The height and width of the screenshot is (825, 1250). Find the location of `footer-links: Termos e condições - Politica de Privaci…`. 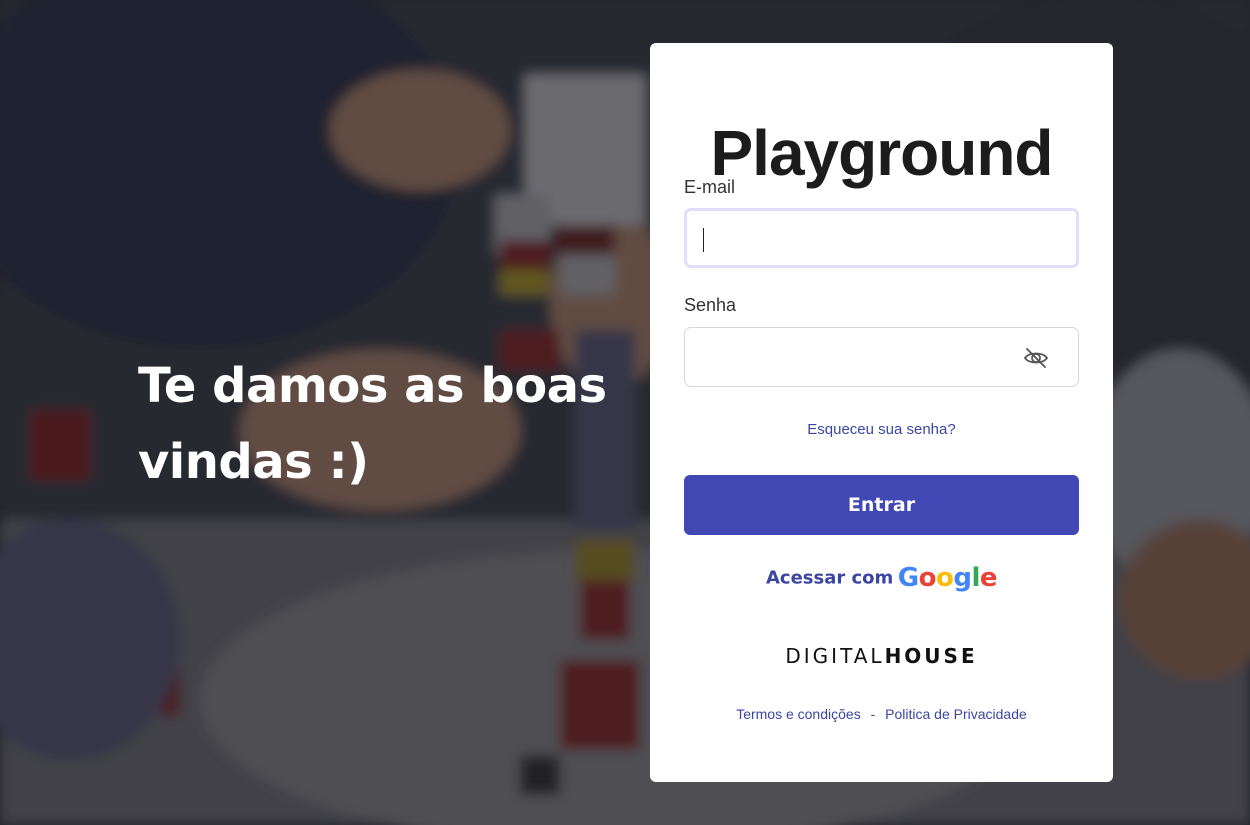

footer-links: Termos e condições - Politica de Privaci… is located at coordinates (881, 714).